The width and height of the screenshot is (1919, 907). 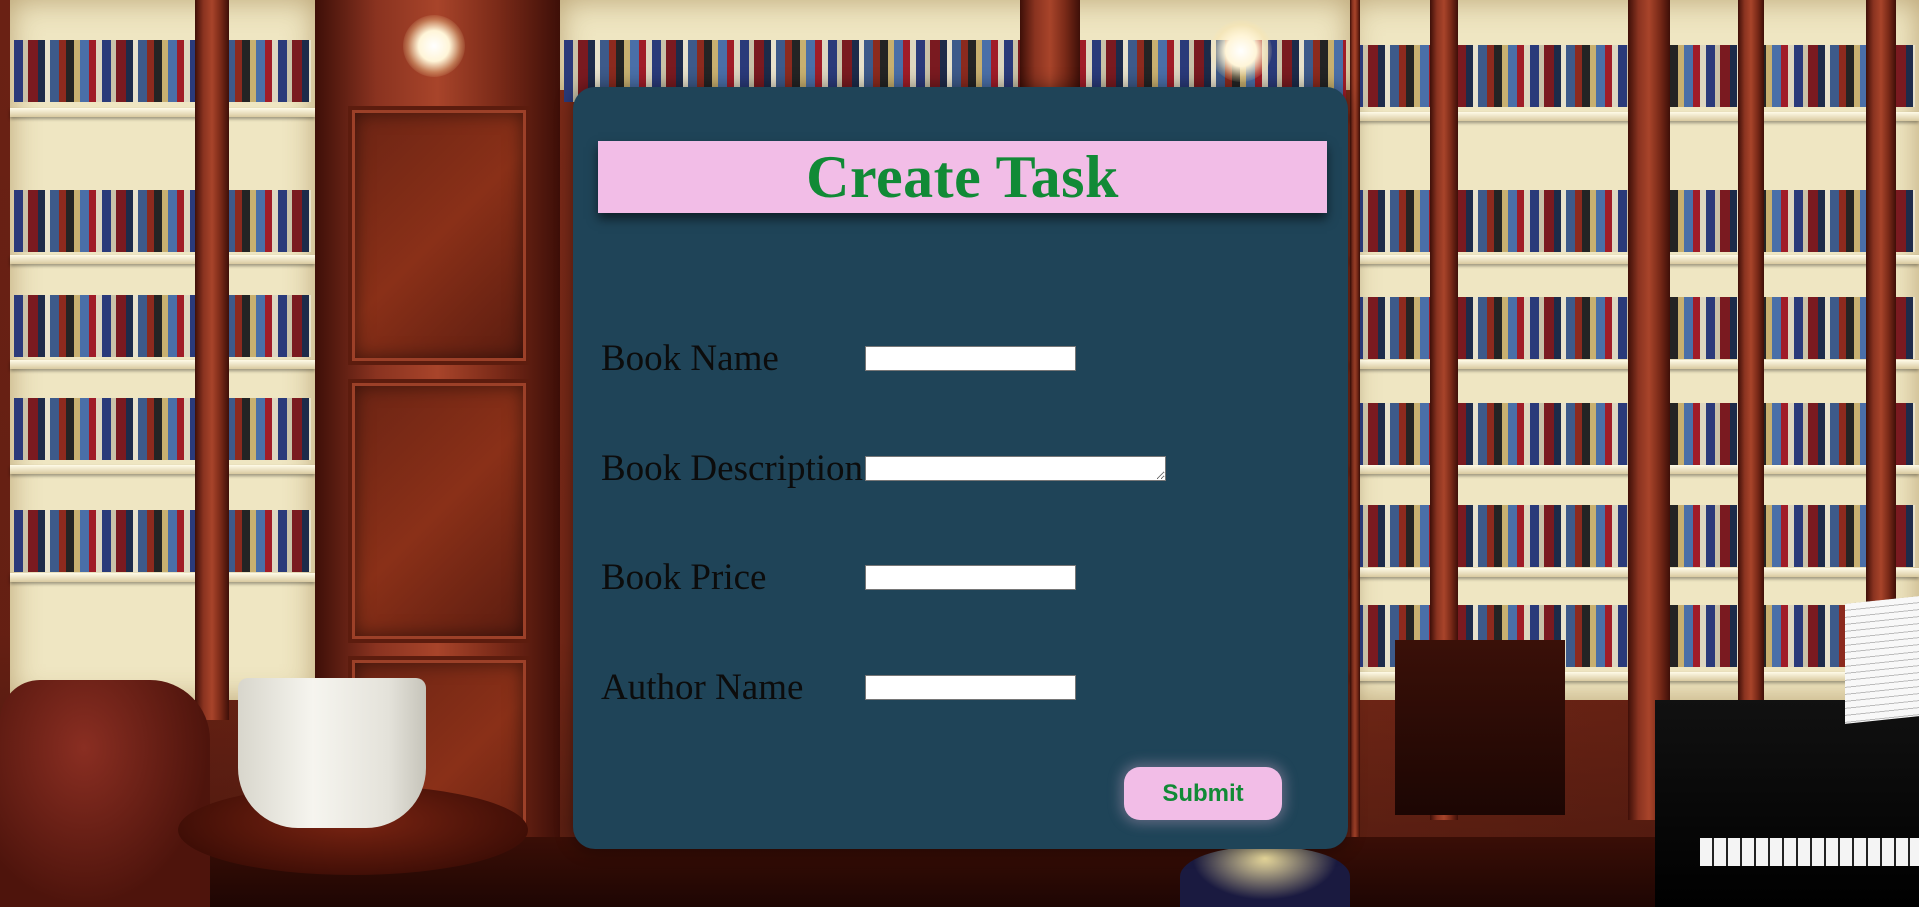 What do you see at coordinates (105, 793) in the screenshot?
I see `leather-sofa` at bounding box center [105, 793].